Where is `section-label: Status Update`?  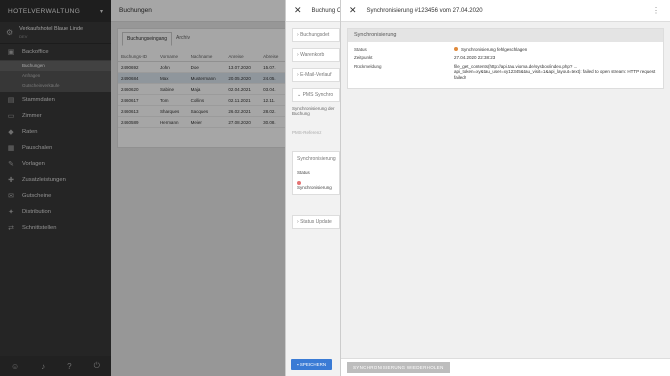
section-label: Status Update is located at coordinates (316, 222).